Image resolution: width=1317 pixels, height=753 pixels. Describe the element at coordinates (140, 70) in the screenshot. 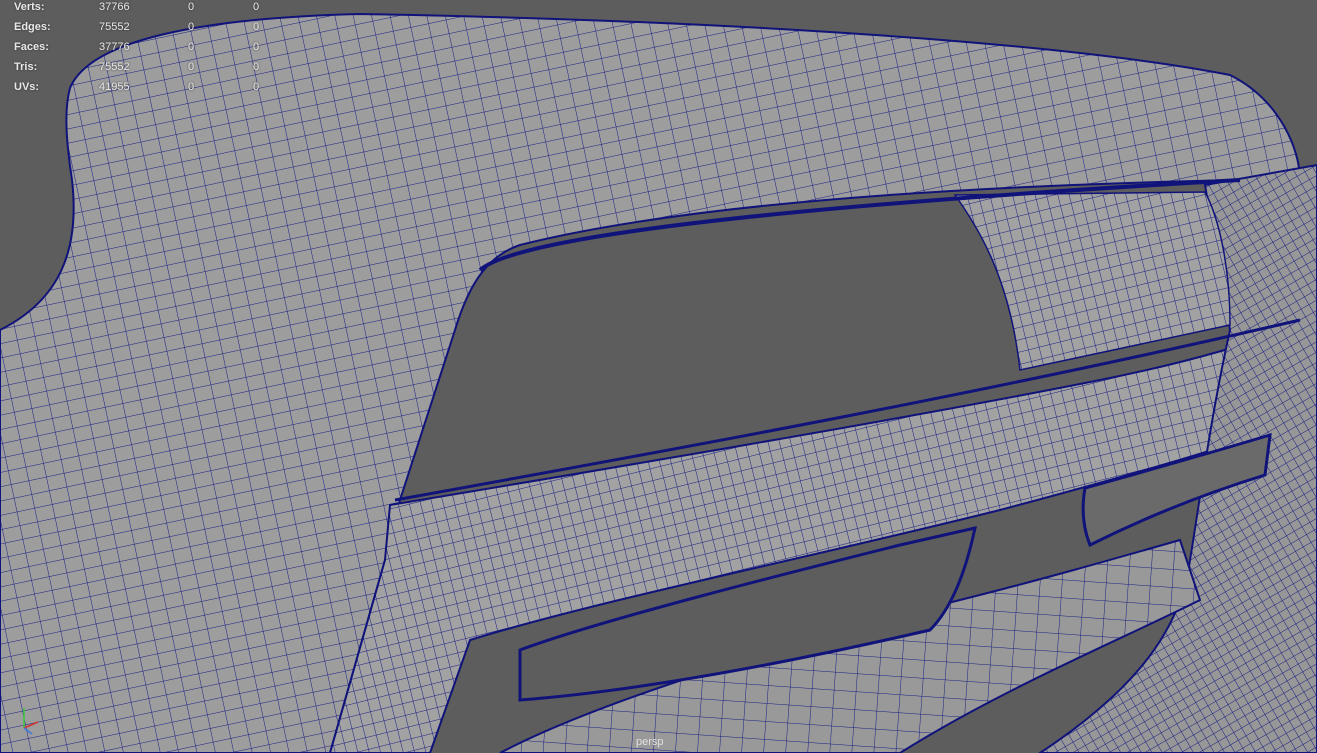

I see `hud-row-tris: Tris: 75552 0 0` at that location.